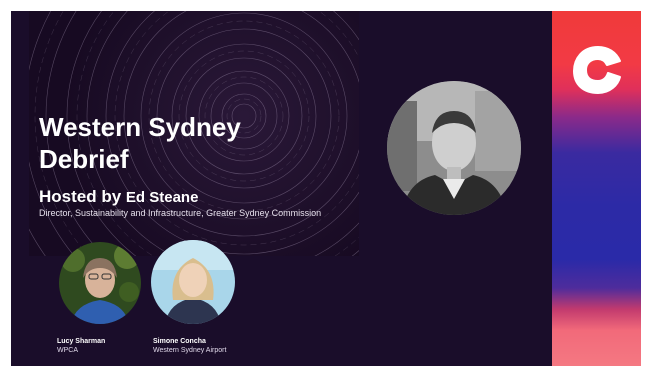 This screenshot has width=653, height=367. Describe the element at coordinates (190, 350) in the screenshot. I see `panelist-org: Western Sydney Airport` at that location.